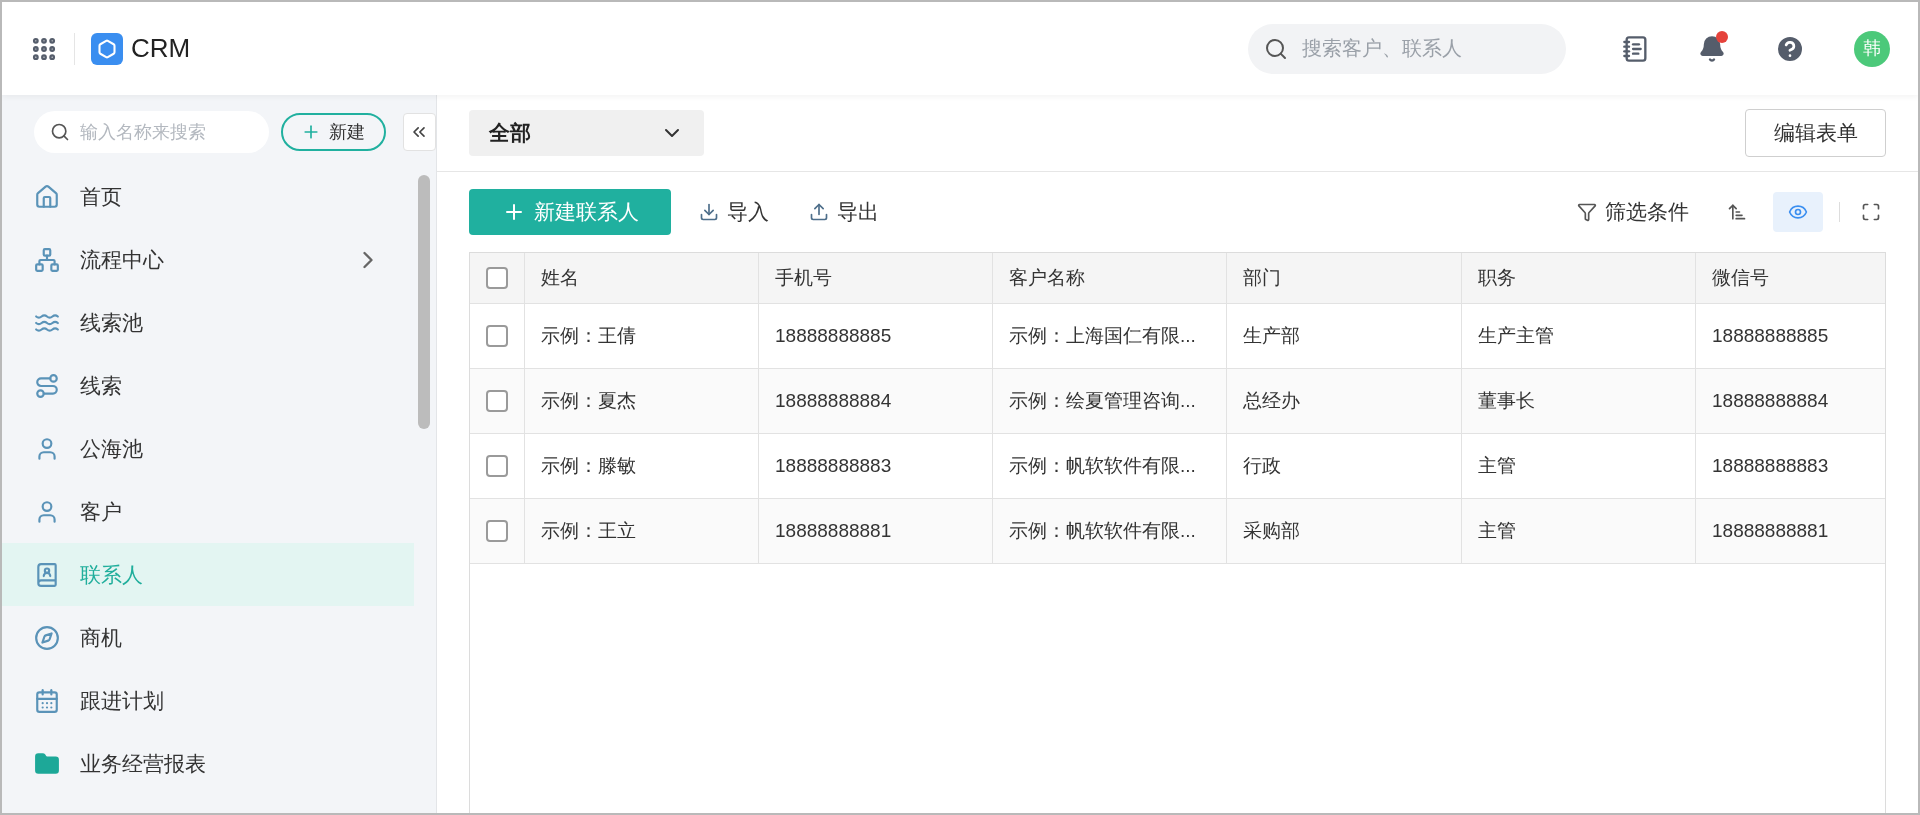  I want to click on fullscreen-icon, so click(1871, 212).